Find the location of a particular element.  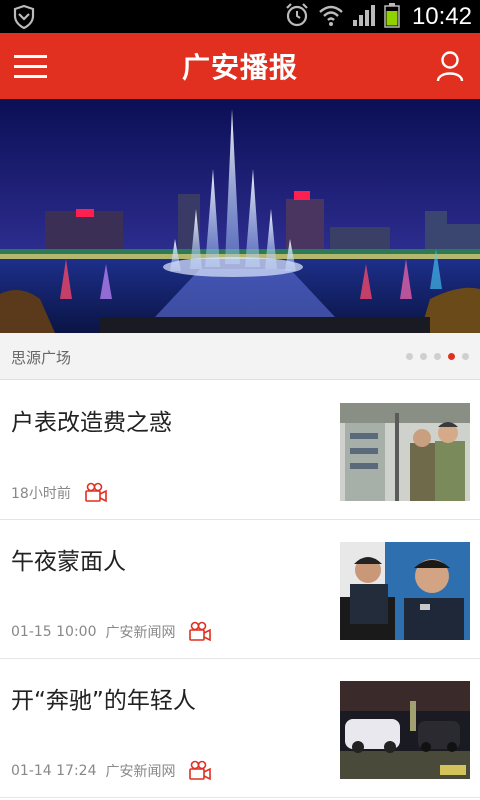

alarm-icon is located at coordinates (297, 17).